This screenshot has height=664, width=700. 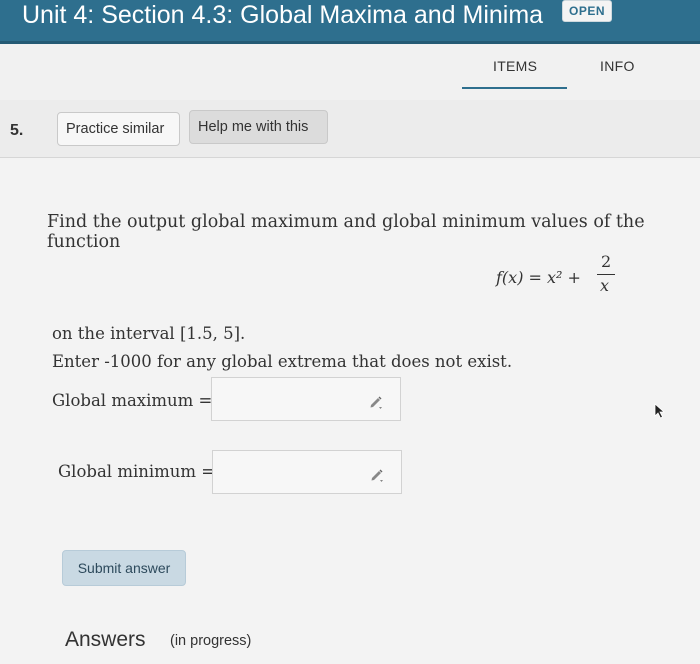 I want to click on question-toolbar: 5. Practice similar Help me with this, so click(x=350, y=129).